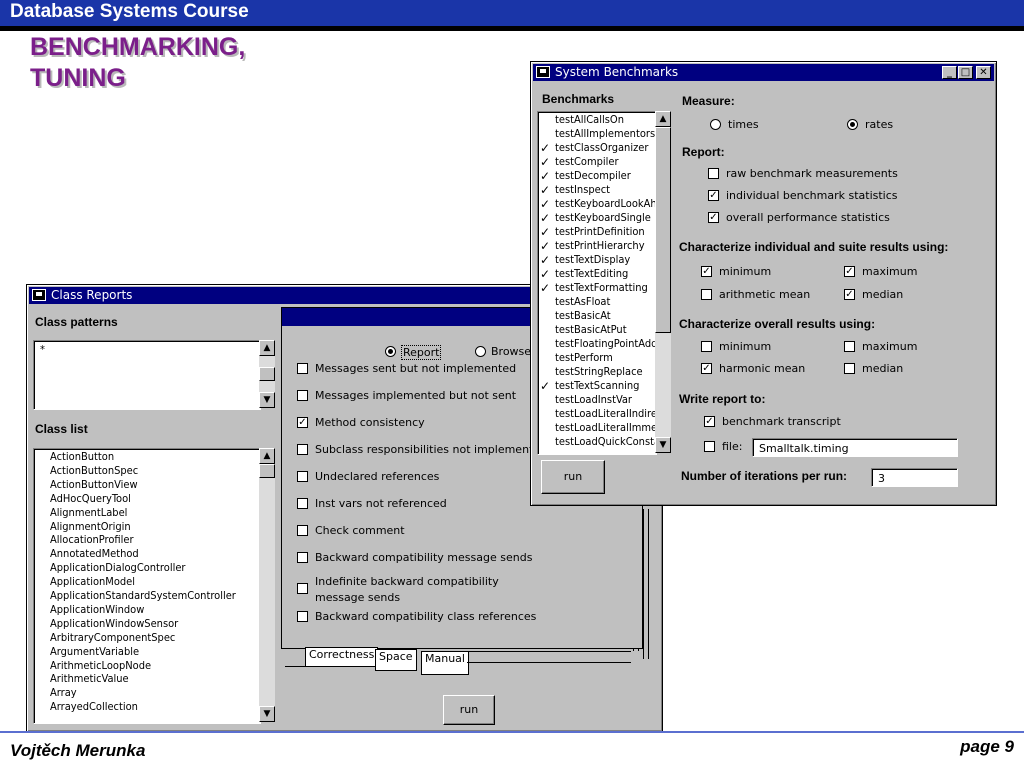 Image resolution: width=1024 pixels, height=768 pixels. I want to click on benchmark-item: testLoadLiteralImmediate, so click(597, 428).